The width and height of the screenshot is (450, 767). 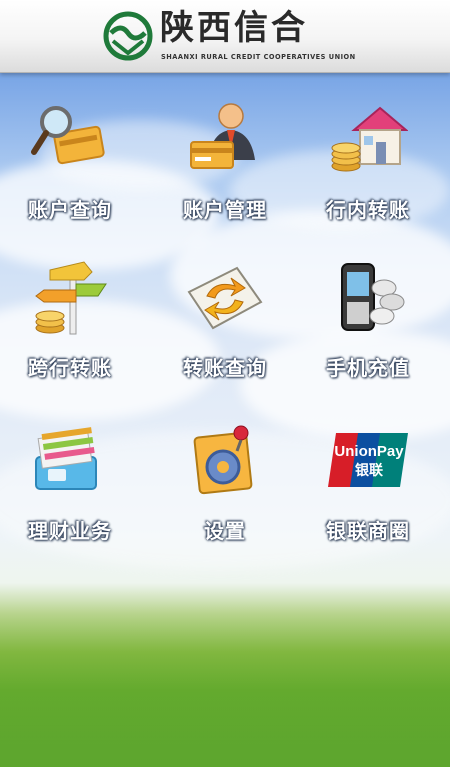 What do you see at coordinates (369, 461) in the screenshot?
I see `unionpay-text: UnionPay 银联` at bounding box center [369, 461].